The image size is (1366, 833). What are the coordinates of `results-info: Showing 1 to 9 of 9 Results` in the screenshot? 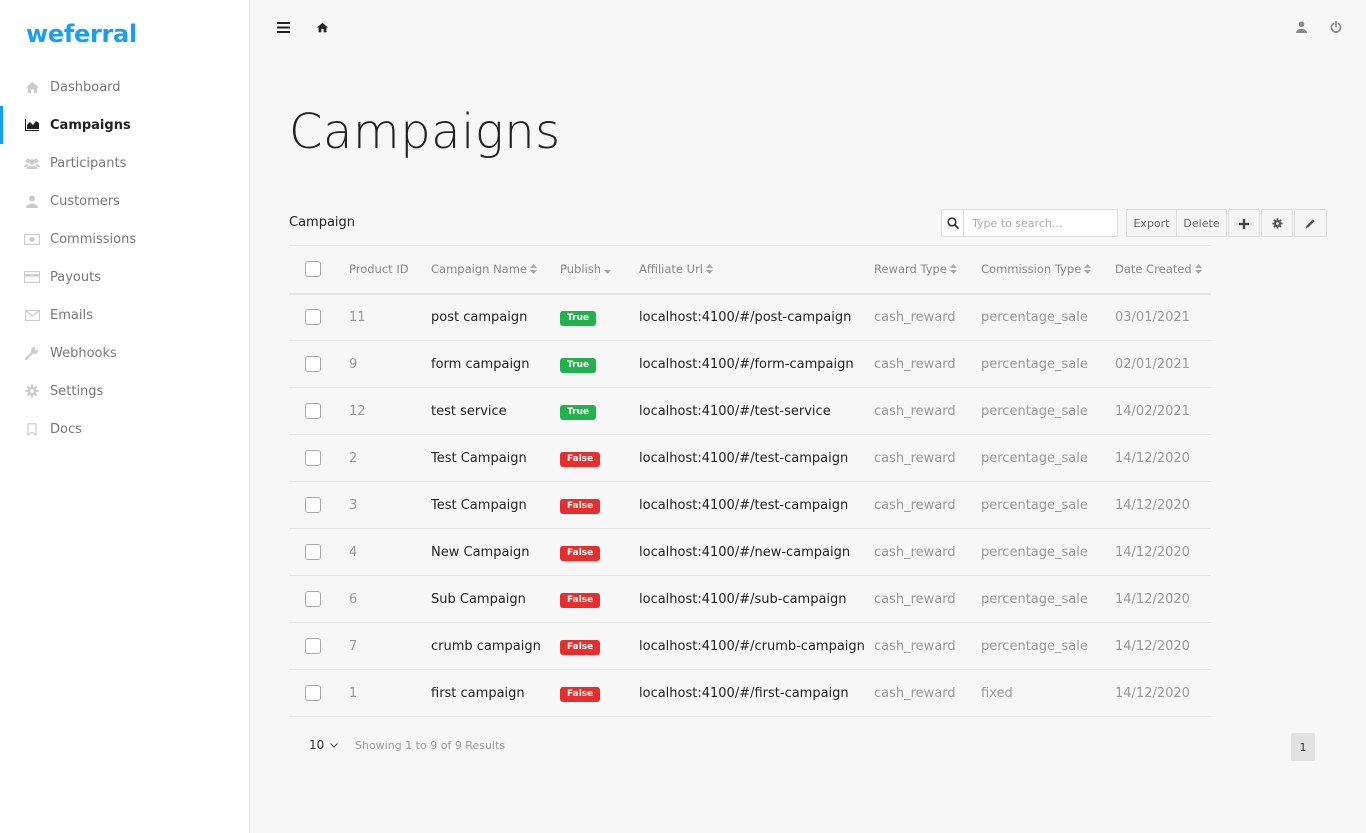 It's located at (430, 745).